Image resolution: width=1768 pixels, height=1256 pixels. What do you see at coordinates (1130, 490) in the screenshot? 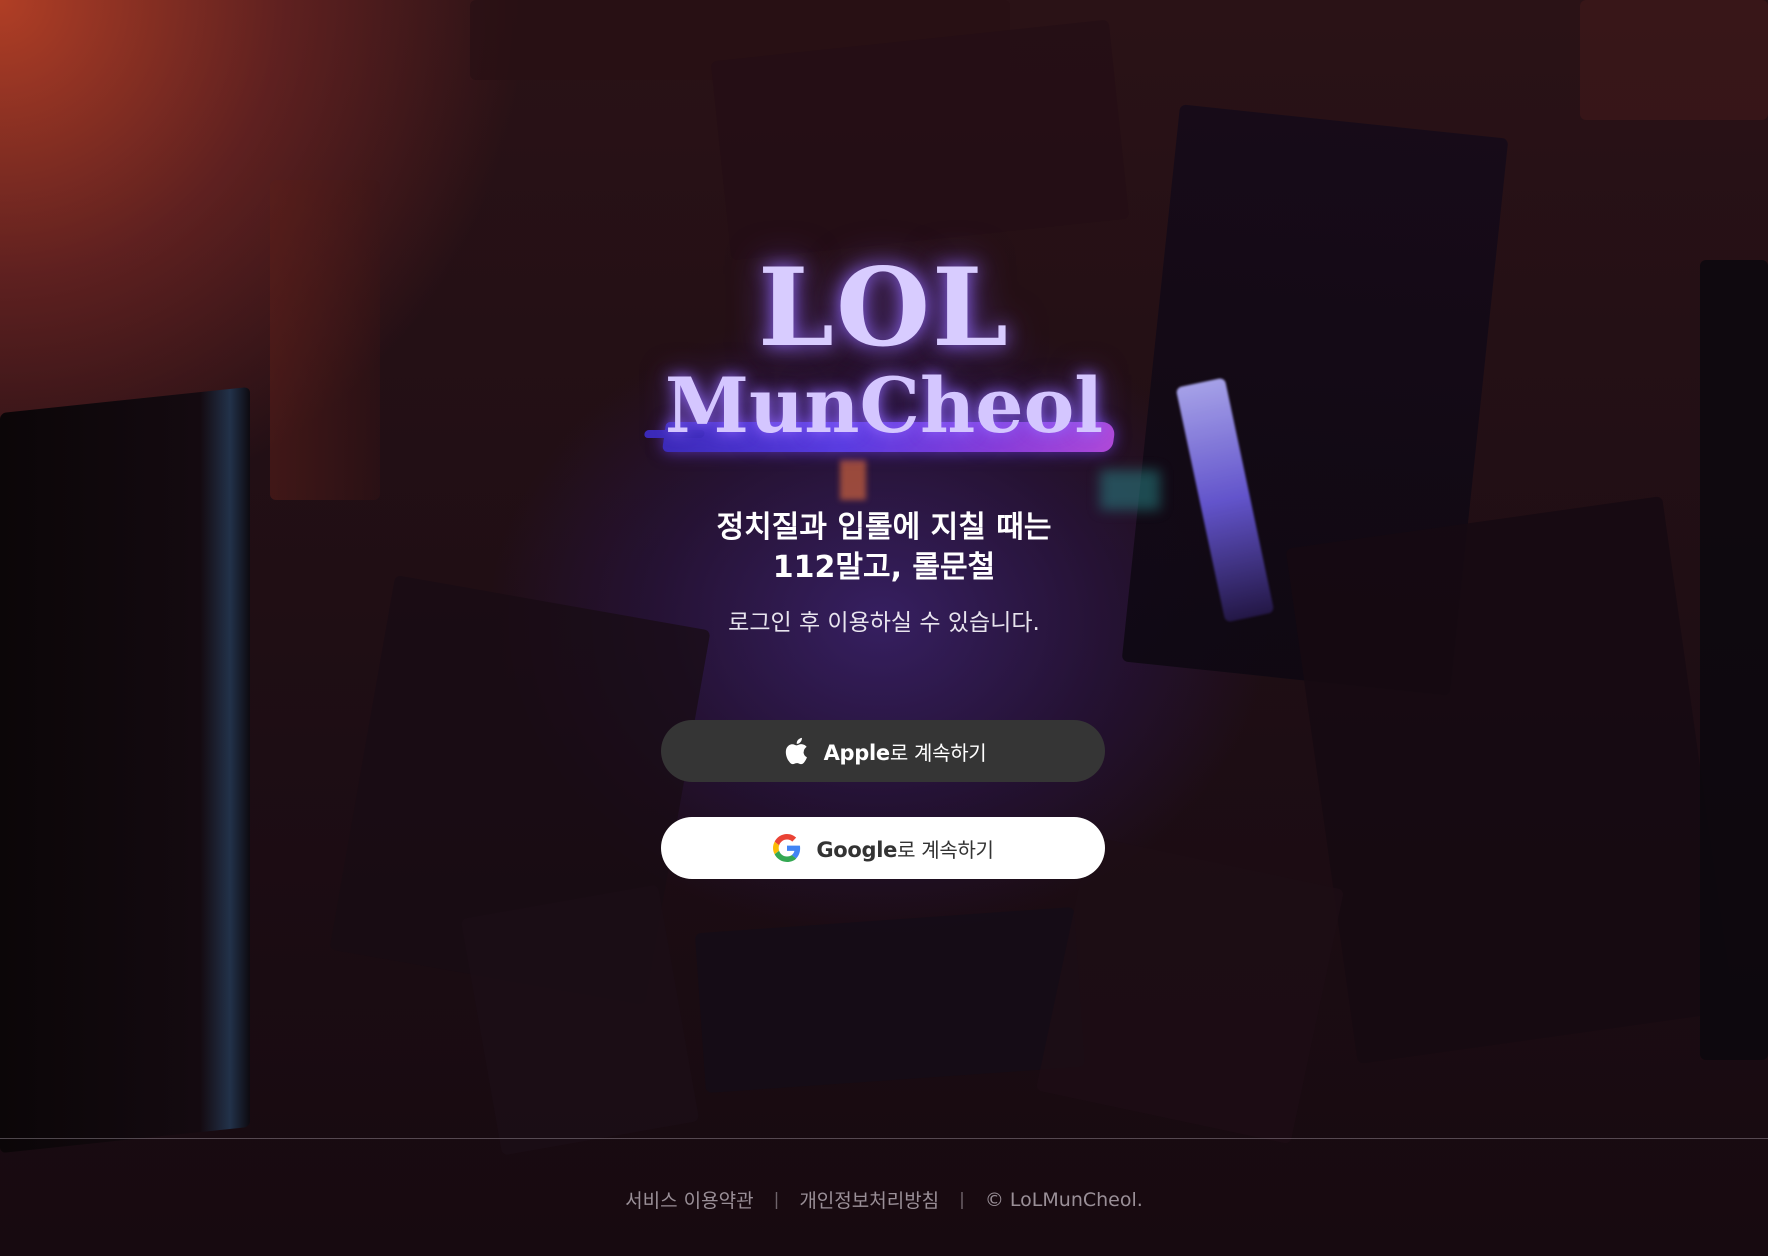
I see `background-glow` at bounding box center [1130, 490].